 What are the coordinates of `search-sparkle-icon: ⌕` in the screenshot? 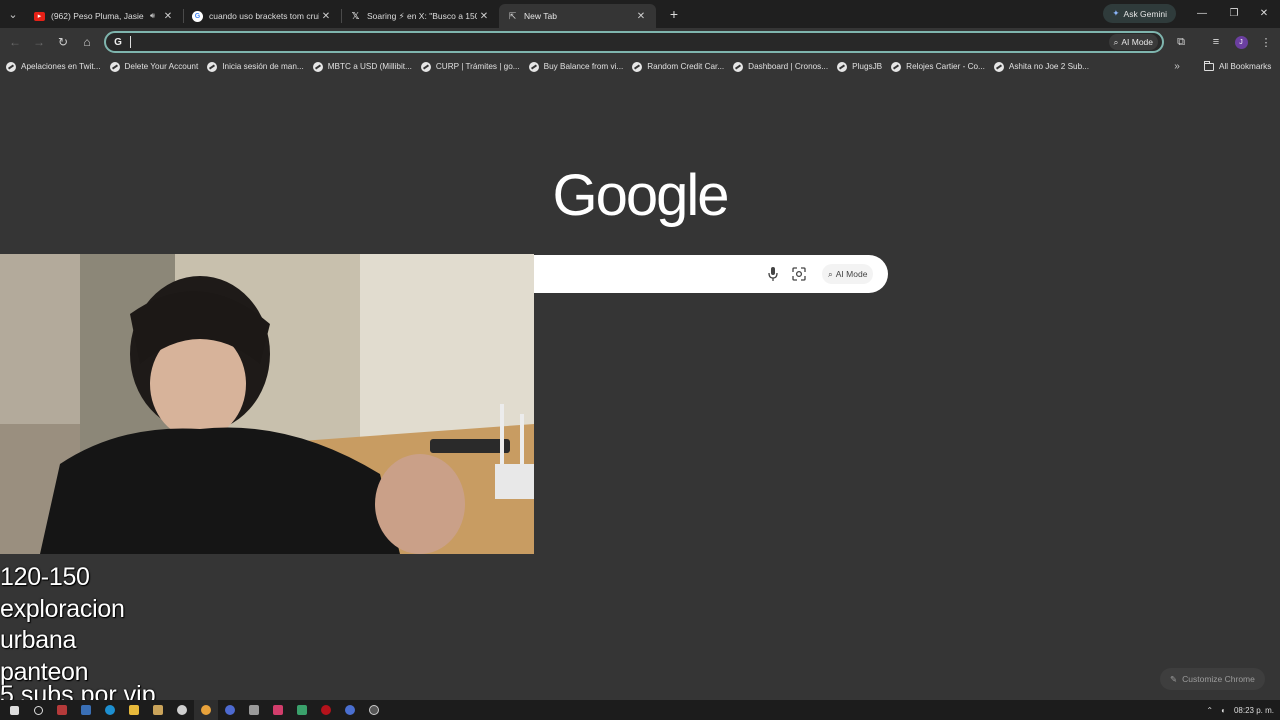 It's located at (1116, 41).